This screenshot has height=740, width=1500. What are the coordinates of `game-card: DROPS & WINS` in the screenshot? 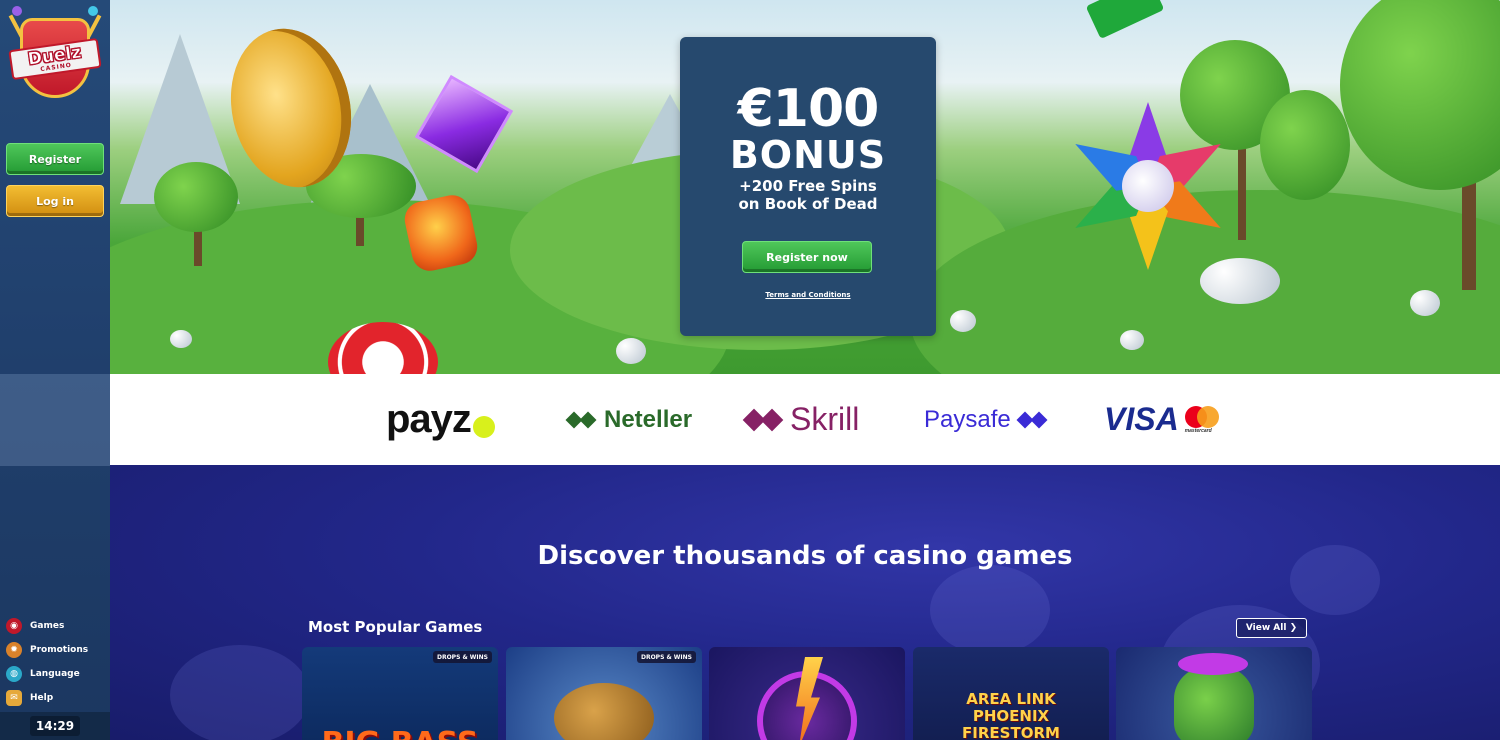 It's located at (604, 693).